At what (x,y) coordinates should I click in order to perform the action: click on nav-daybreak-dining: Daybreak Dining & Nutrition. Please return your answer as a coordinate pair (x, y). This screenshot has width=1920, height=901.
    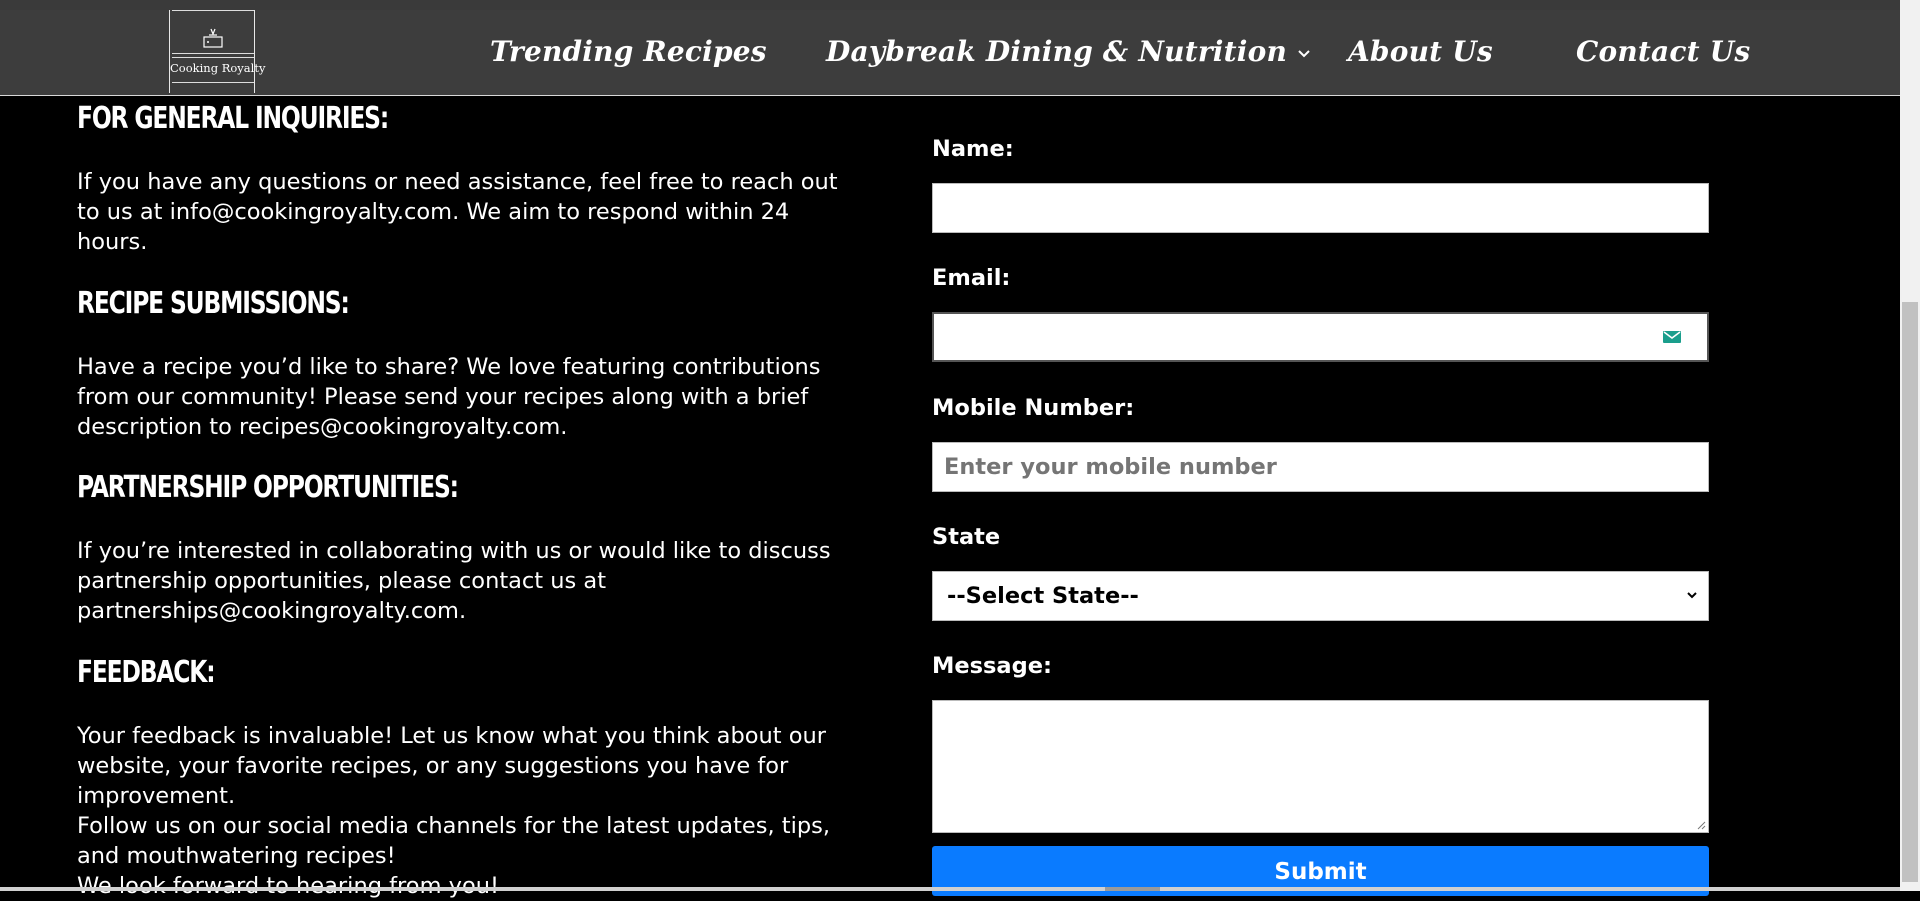
    Looking at the image, I should click on (1068, 52).